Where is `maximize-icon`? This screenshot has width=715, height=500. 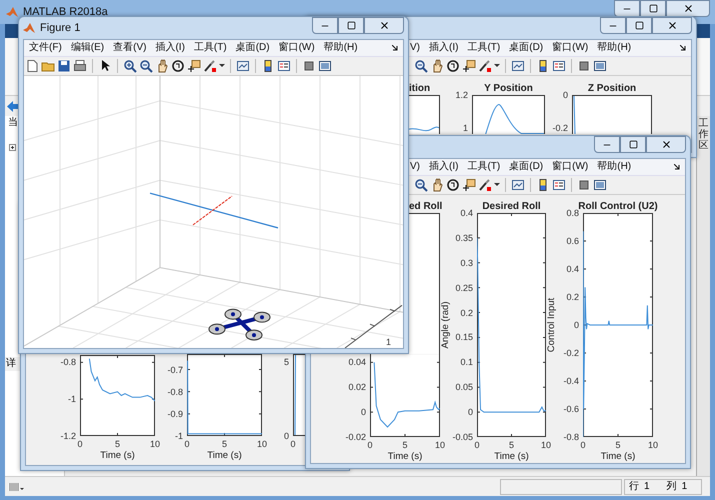
maximize-icon is located at coordinates (351, 25).